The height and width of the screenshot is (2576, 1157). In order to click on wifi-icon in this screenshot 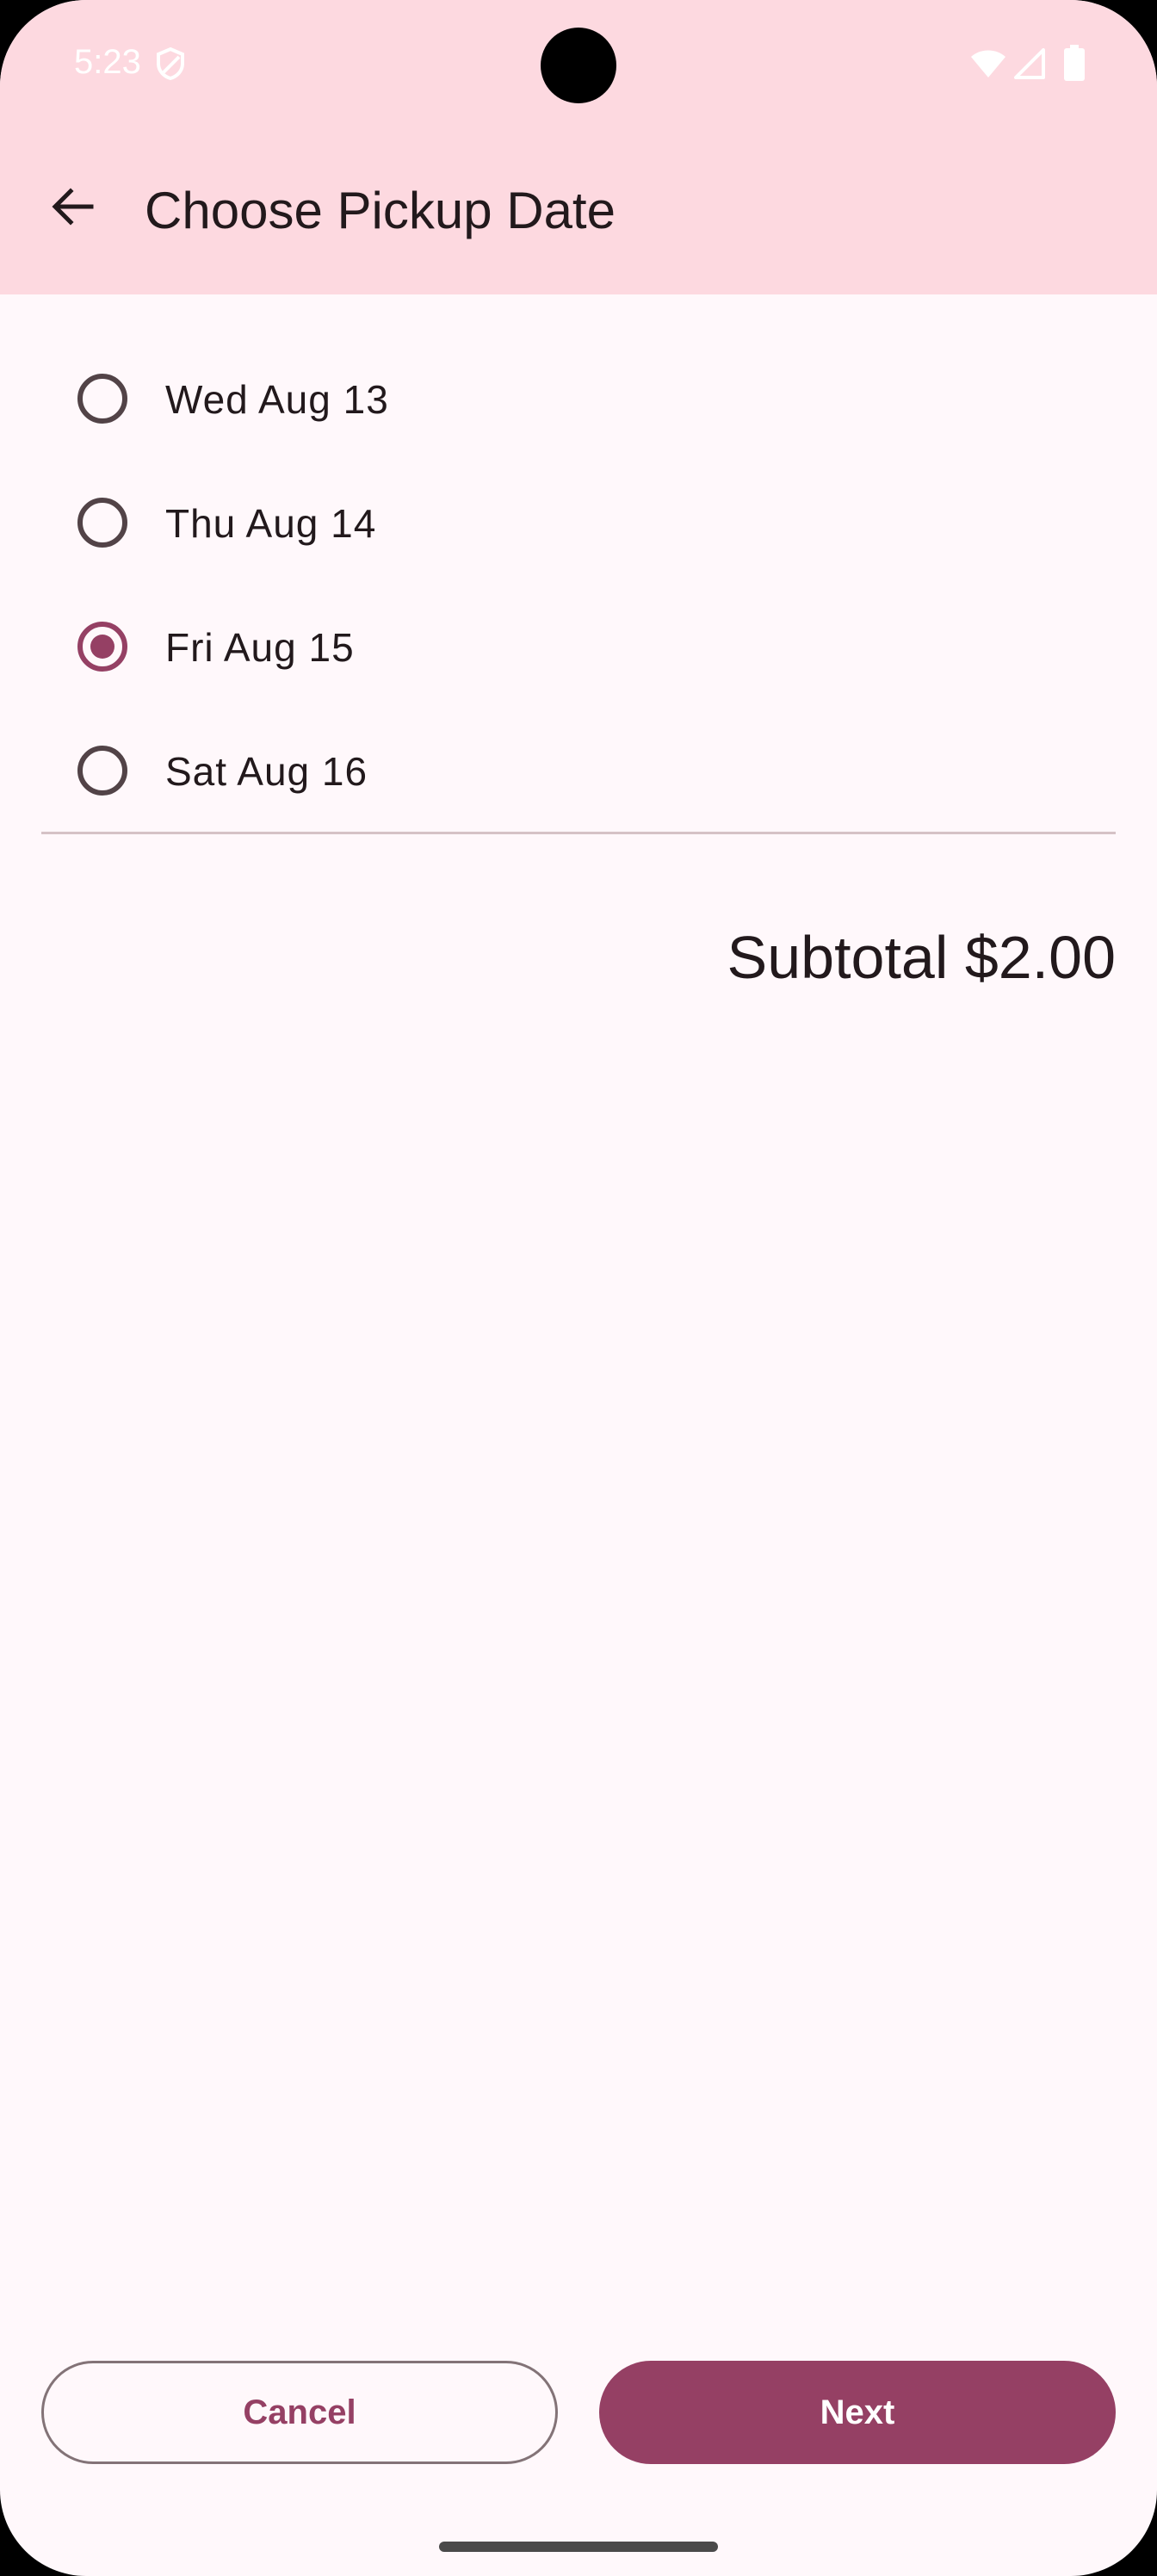, I will do `click(988, 64)`.